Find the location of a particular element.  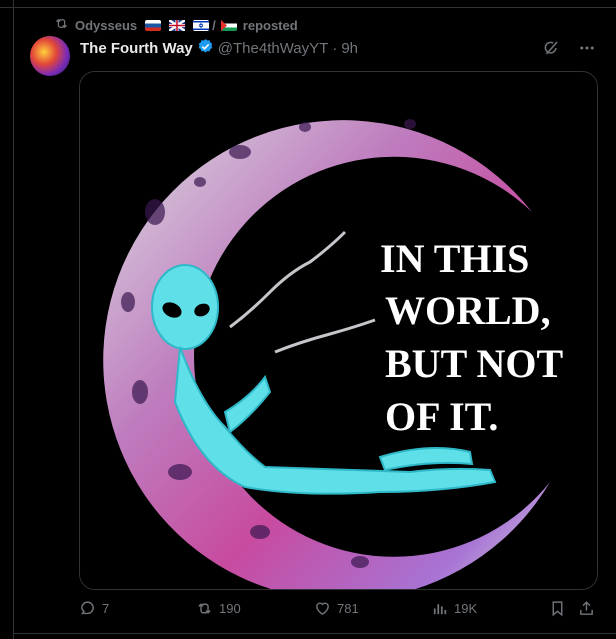

author-handle: @The4thWayYT is located at coordinates (273, 48).